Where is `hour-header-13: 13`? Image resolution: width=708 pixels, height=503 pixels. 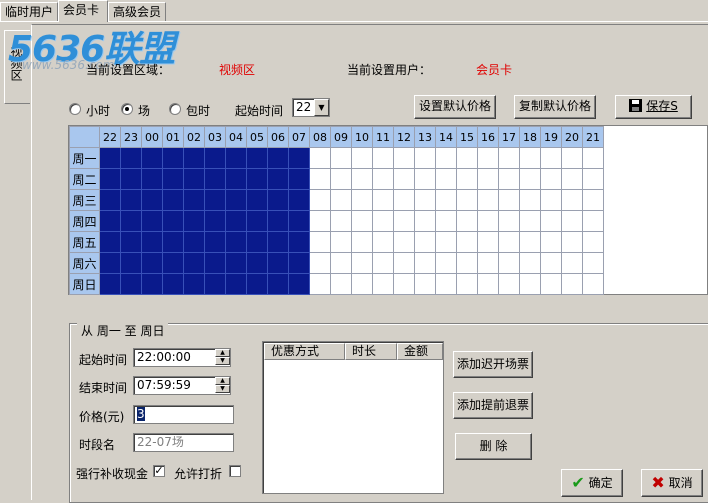 hour-header-13: 13 is located at coordinates (425, 137).